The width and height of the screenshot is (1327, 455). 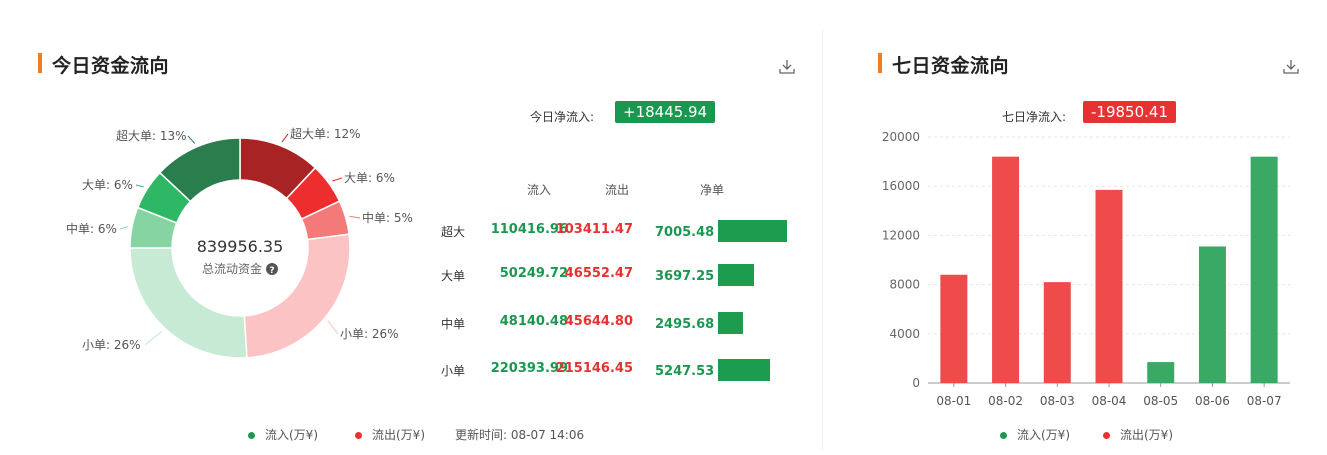 I want to click on center-value: 839956.35, so click(x=240, y=246).